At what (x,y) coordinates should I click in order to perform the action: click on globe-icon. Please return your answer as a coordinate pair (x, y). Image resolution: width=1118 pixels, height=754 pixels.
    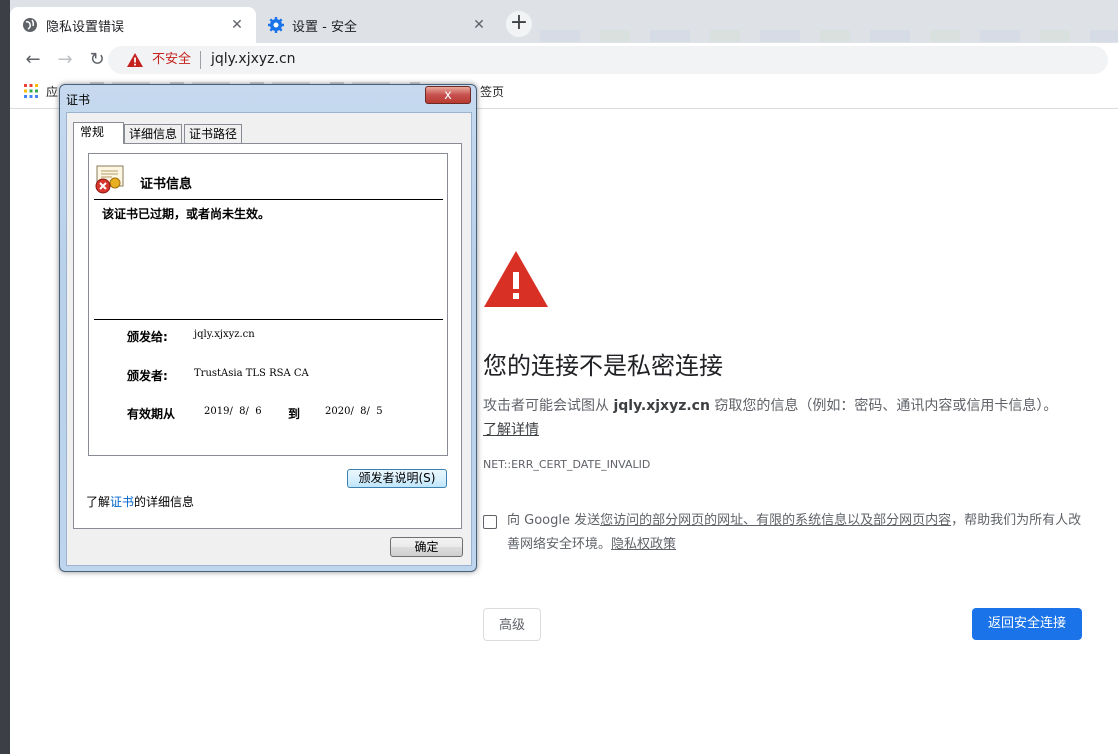
    Looking at the image, I should click on (30, 25).